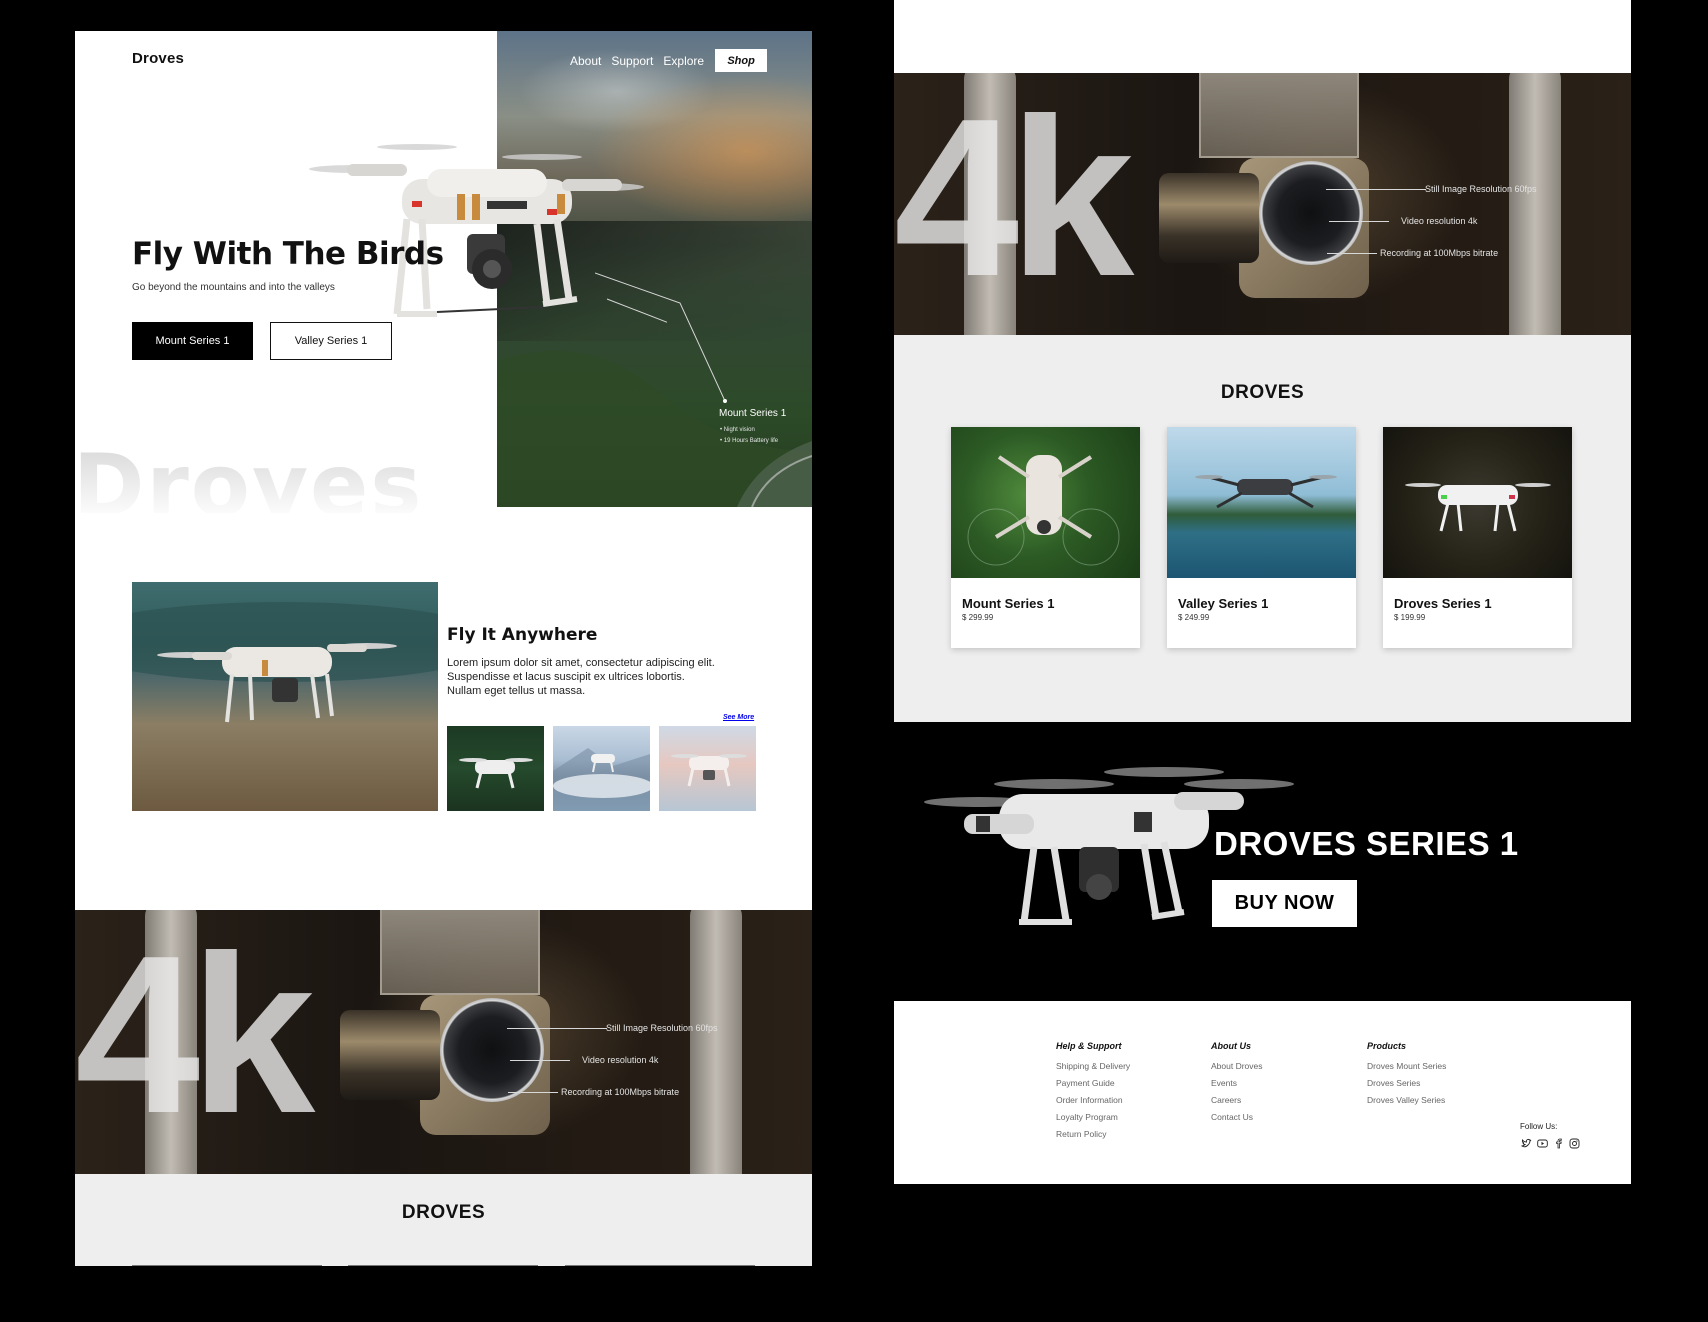 The width and height of the screenshot is (1708, 1322). I want to click on youtube-icon, so click(1542, 1143).